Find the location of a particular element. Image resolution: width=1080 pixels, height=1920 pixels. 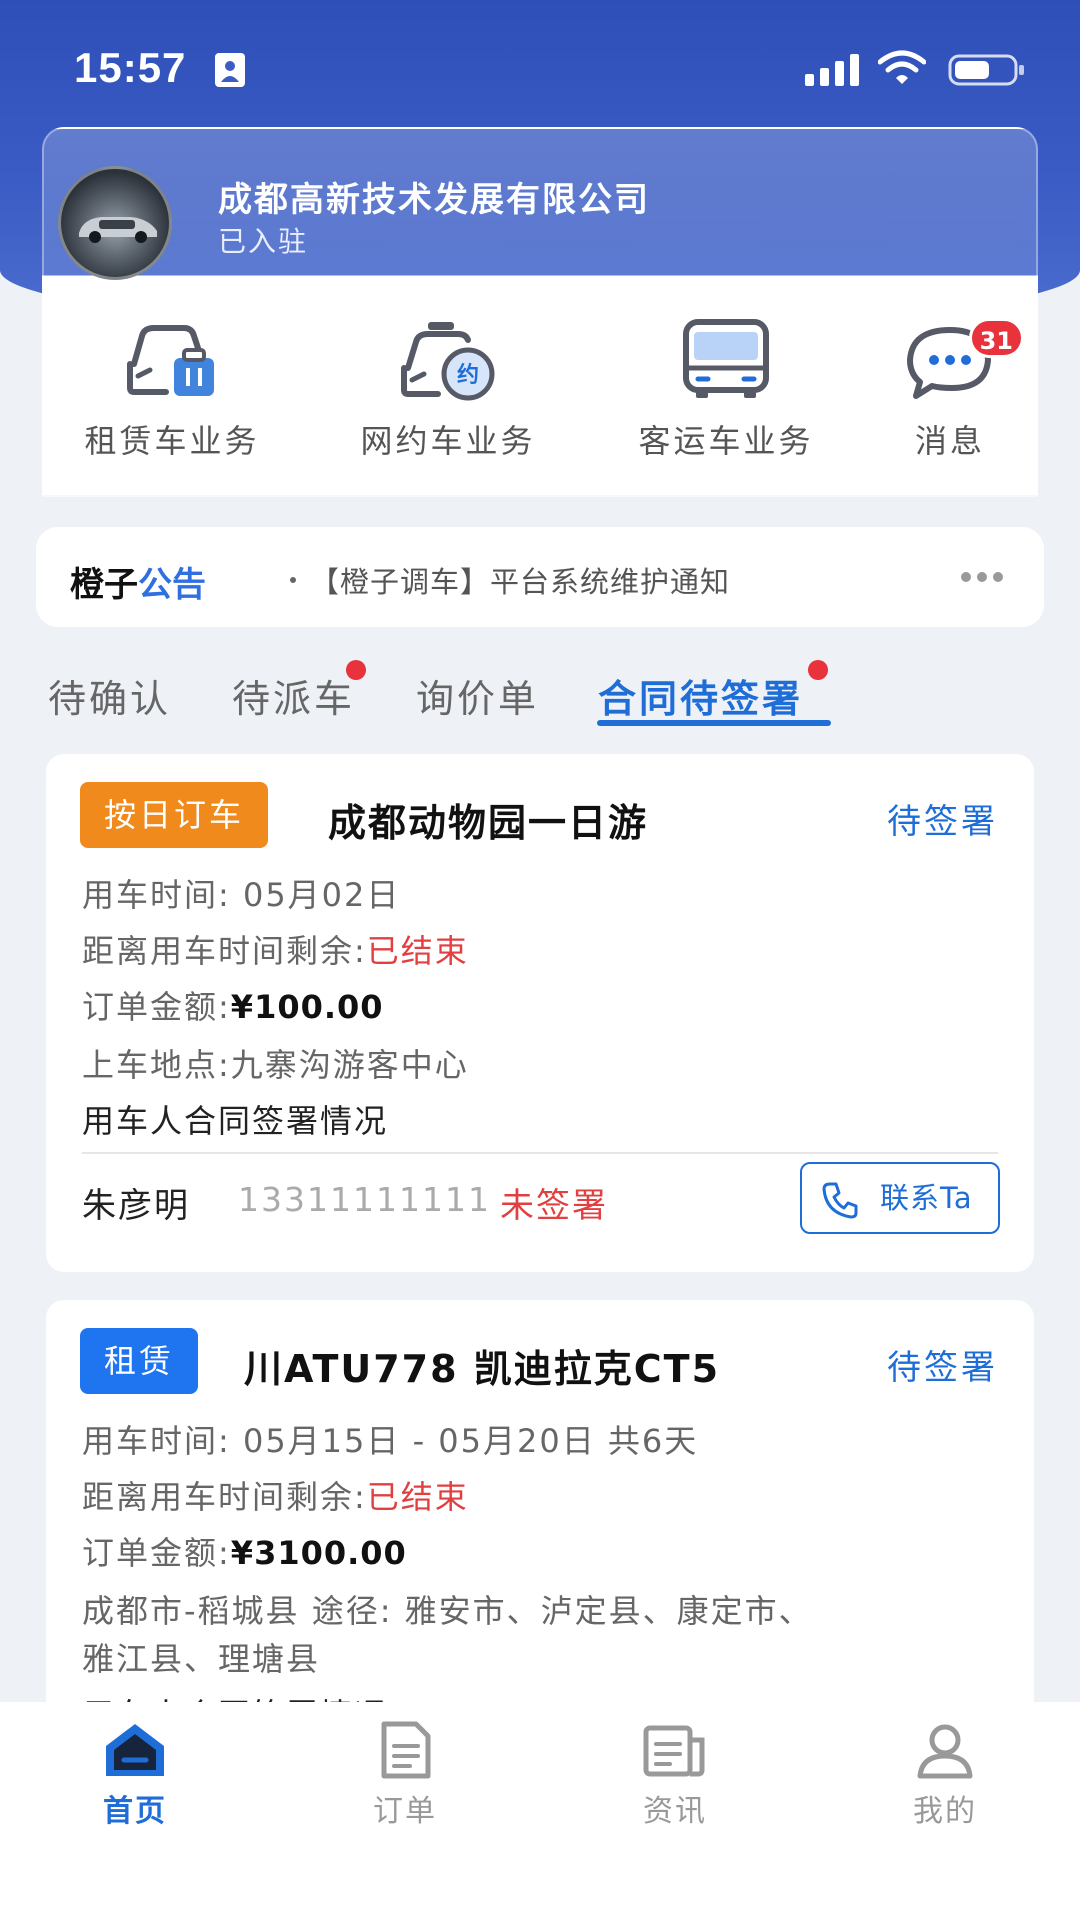

order-route: 雅江县、理塘县 is located at coordinates (201, 1659).